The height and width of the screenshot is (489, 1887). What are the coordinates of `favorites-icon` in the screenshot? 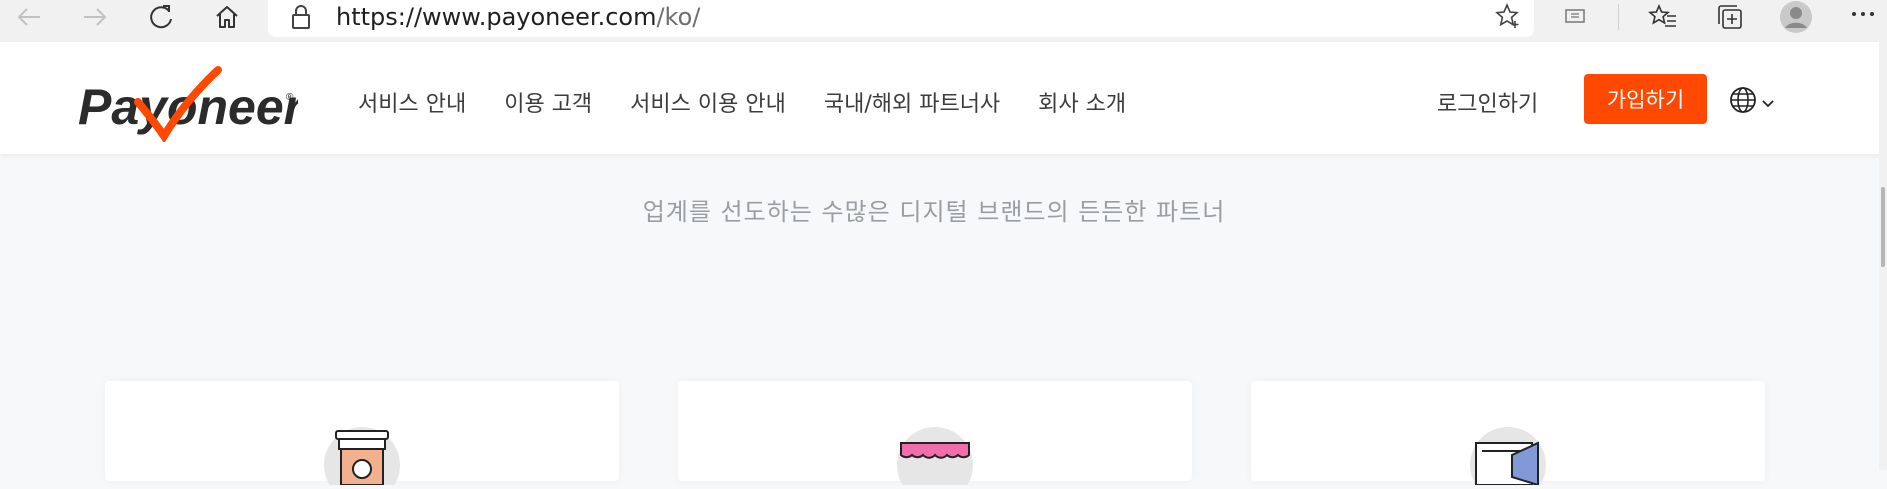 It's located at (1663, 19).